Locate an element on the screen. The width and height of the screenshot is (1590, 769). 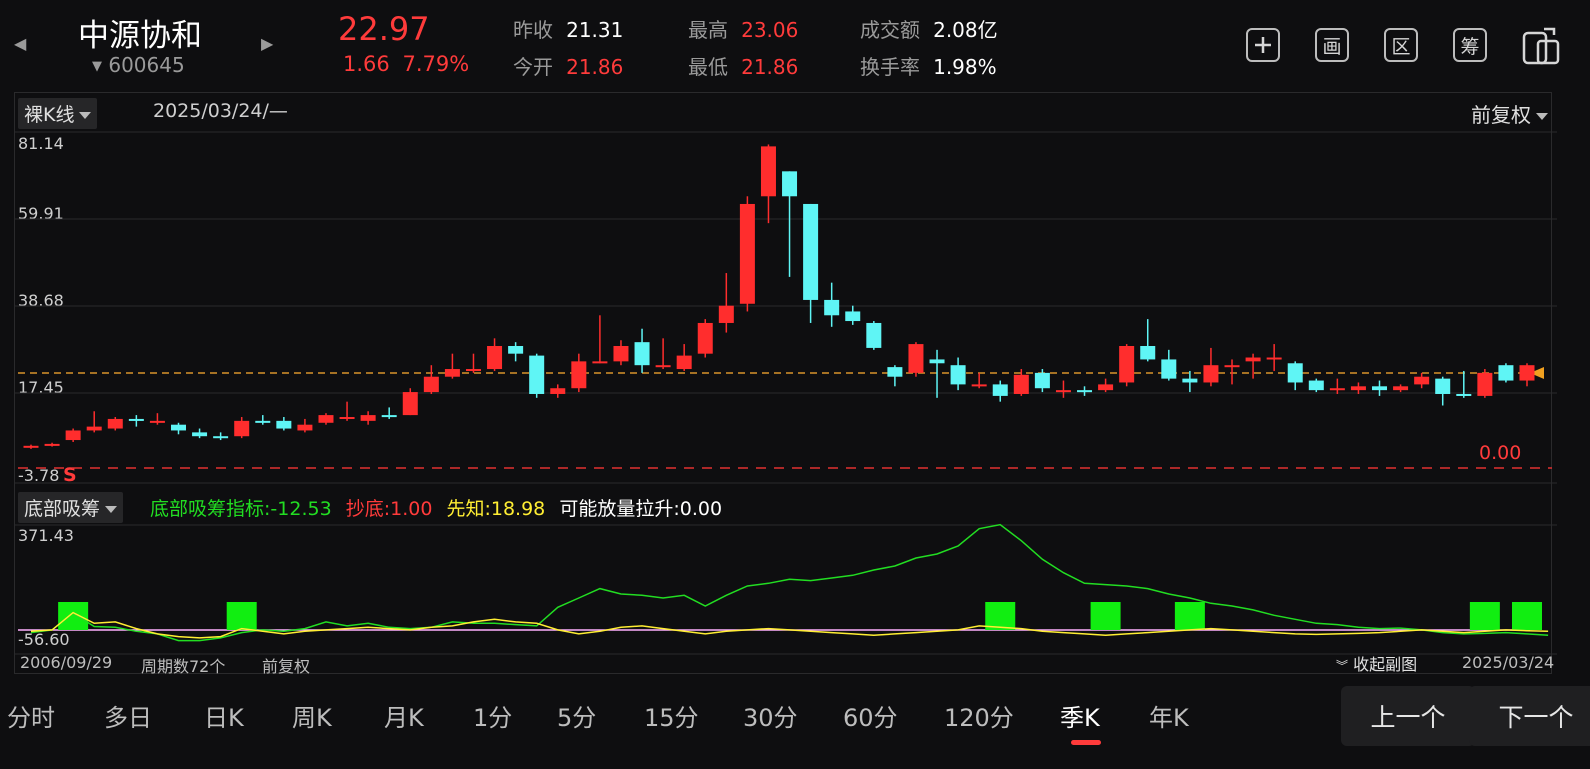
tab-intraday: 分时 is located at coordinates (31, 715).